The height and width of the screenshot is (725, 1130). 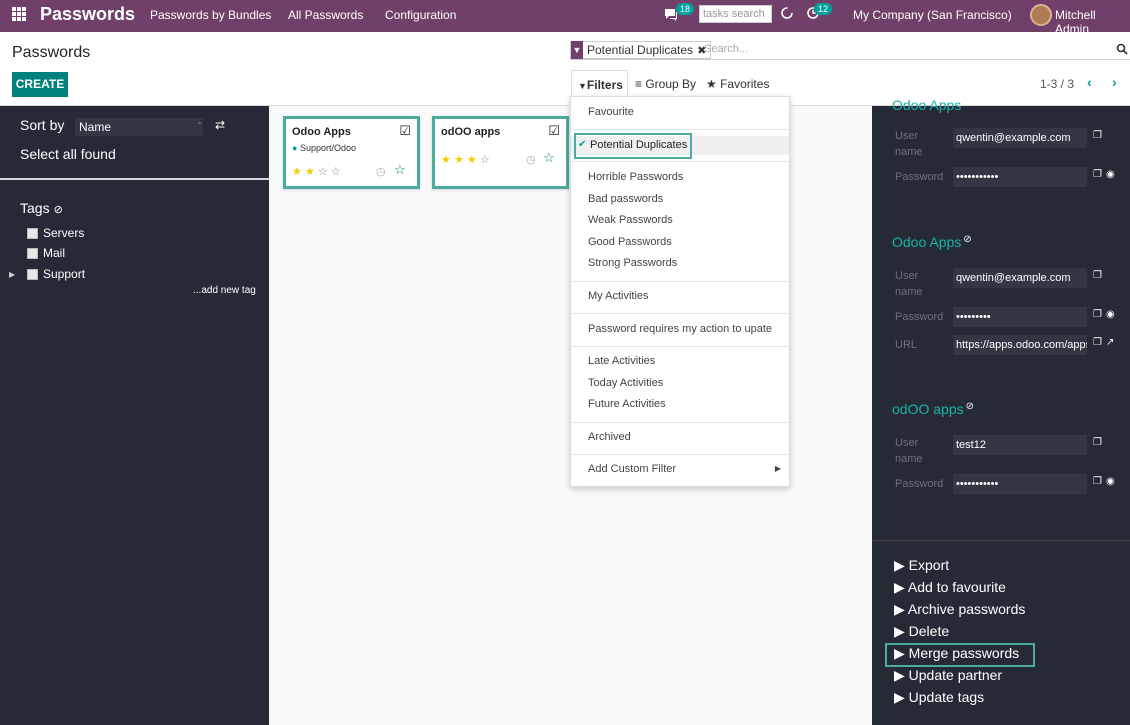 What do you see at coordinates (939, 697) in the screenshot?
I see `action-update-tags: ▶ Update tags` at bounding box center [939, 697].